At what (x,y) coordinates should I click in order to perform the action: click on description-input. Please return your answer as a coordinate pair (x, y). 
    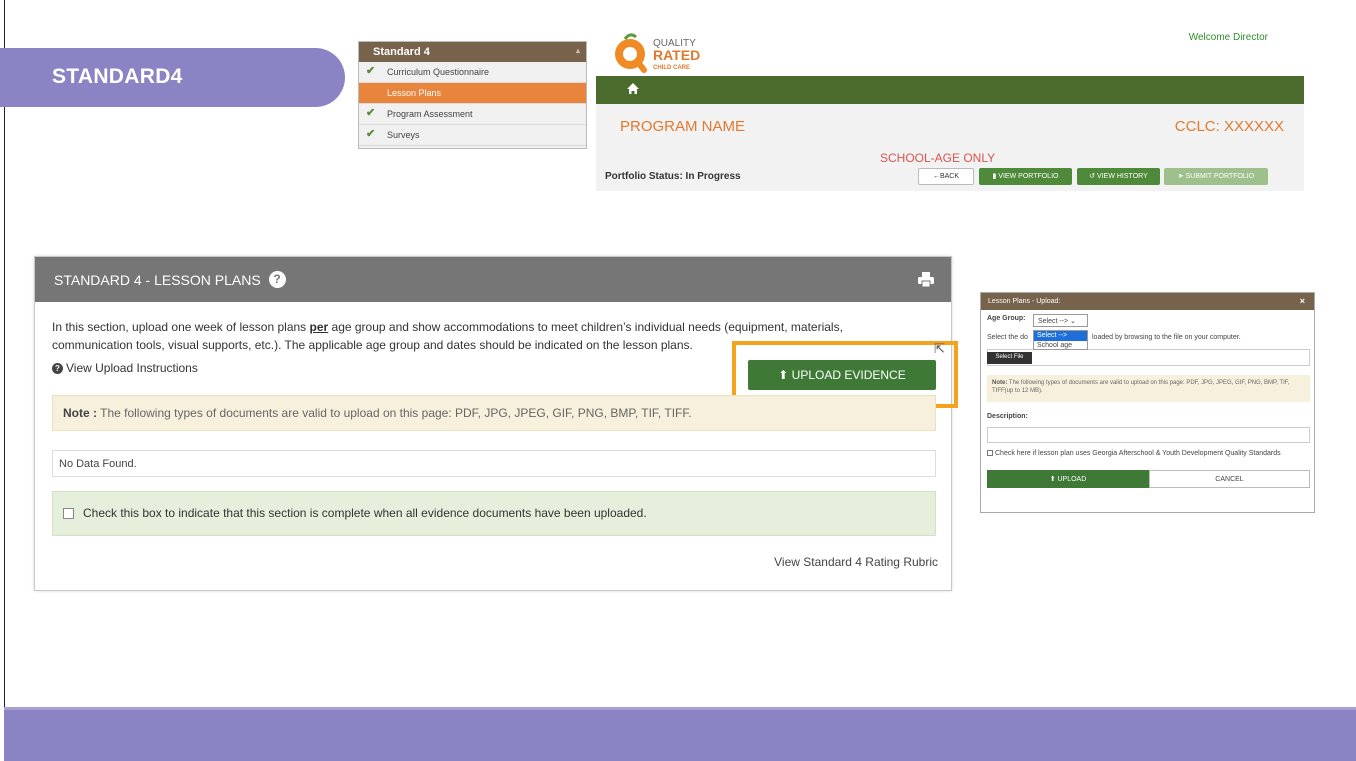
    Looking at the image, I should click on (1148, 435).